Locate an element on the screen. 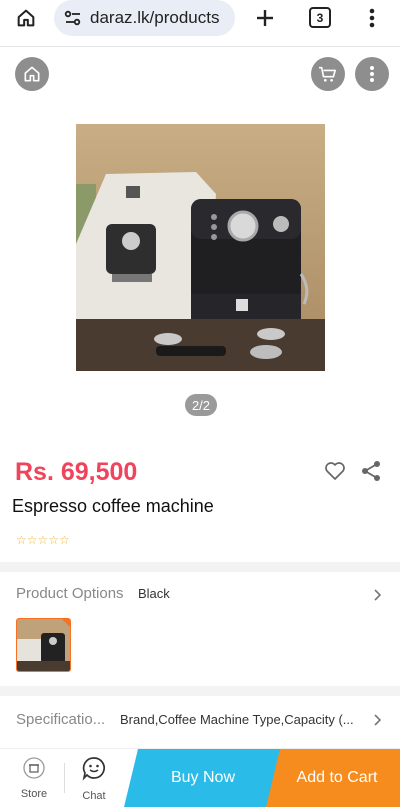 This screenshot has height=810, width=400. home-icon is located at coordinates (32, 74).